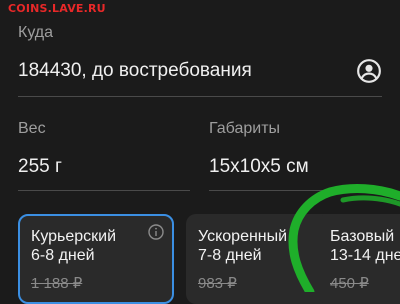 The height and width of the screenshot is (304, 400). What do you see at coordinates (243, 236) in the screenshot?
I see `delivery-option-name: Ускоренный` at bounding box center [243, 236].